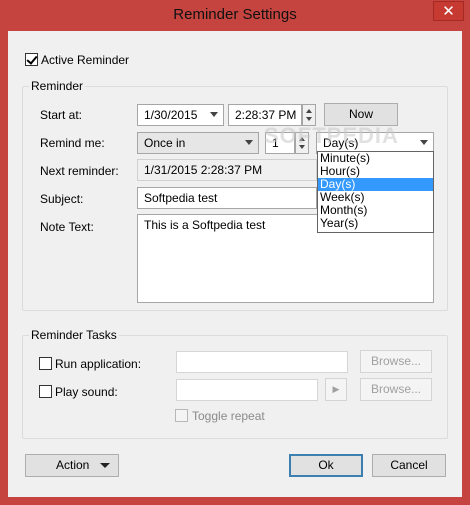  I want to click on title-bar: Reminder Settings ✕, so click(235, 15).